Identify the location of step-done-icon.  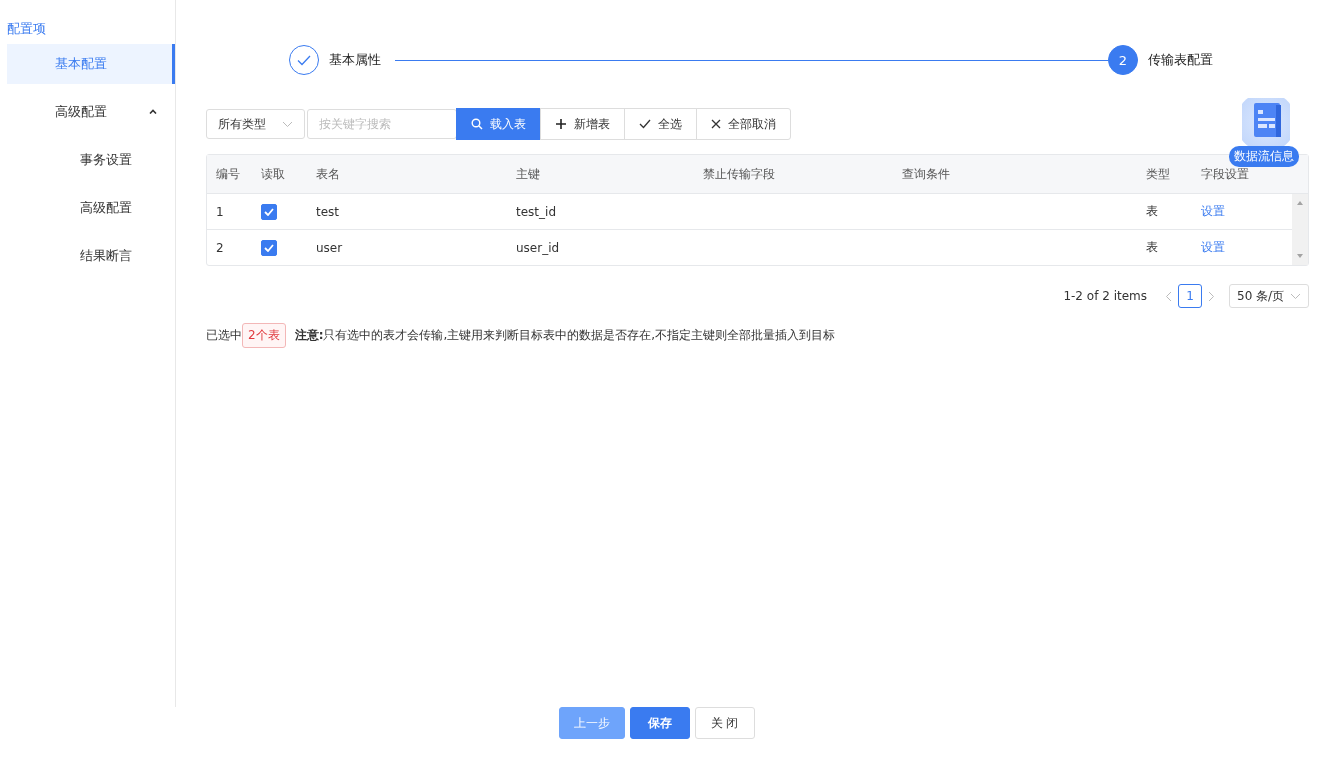
(304, 60).